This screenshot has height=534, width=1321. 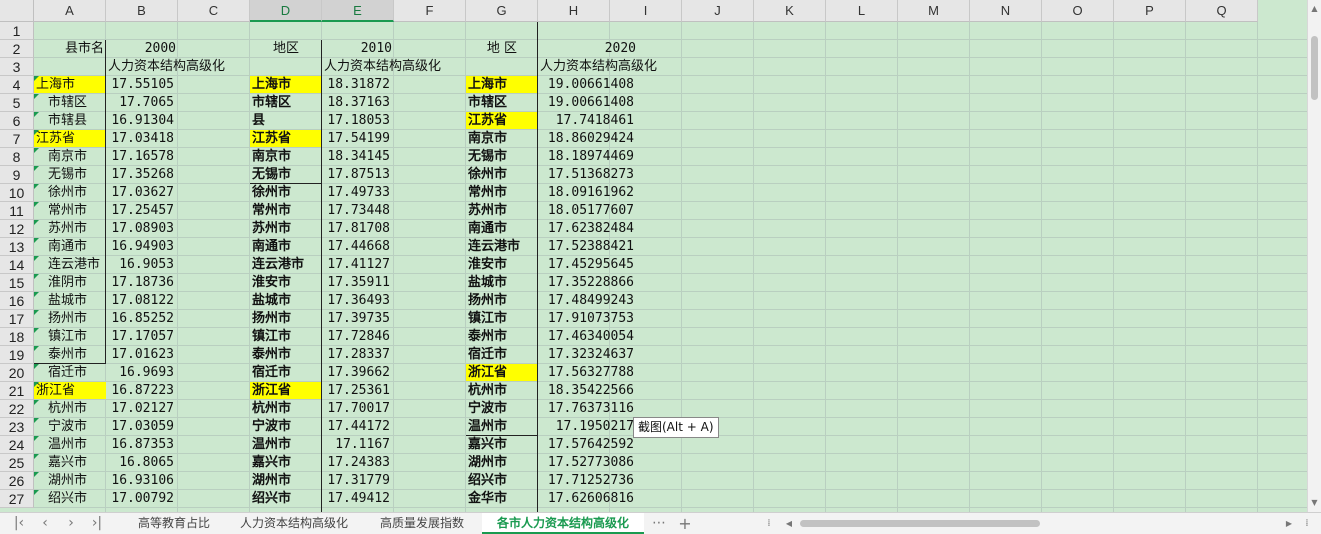 I want to click on row-header: 25, so click(x=17, y=463).